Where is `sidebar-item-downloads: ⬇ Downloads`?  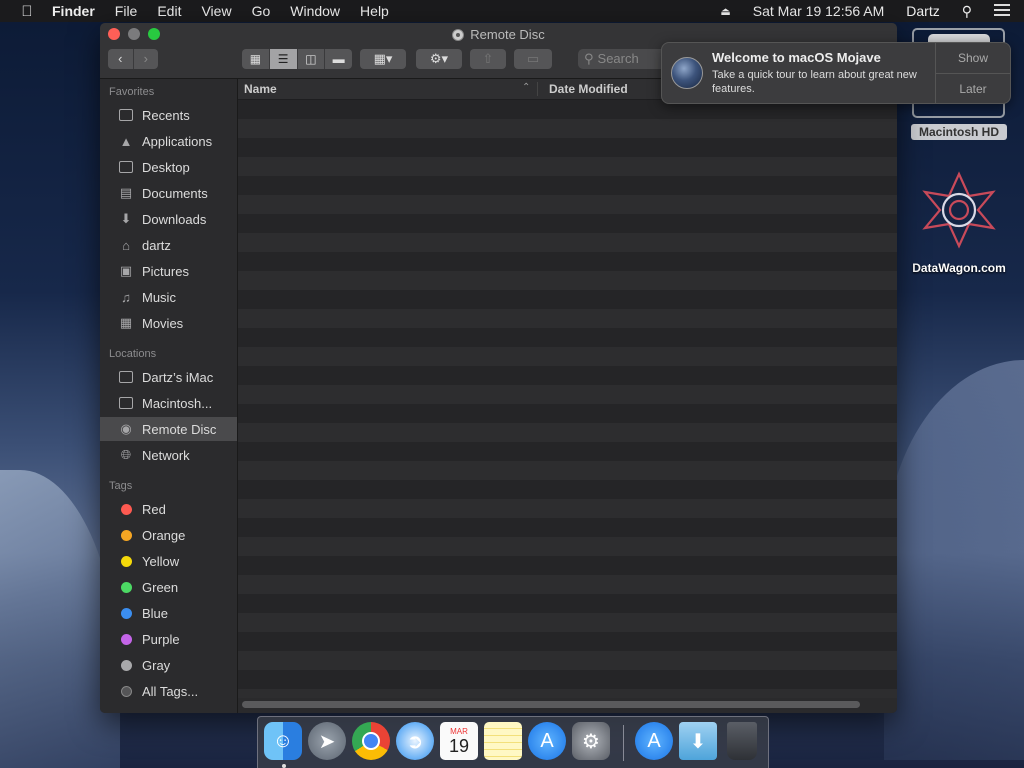 sidebar-item-downloads: ⬇ Downloads is located at coordinates (168, 219).